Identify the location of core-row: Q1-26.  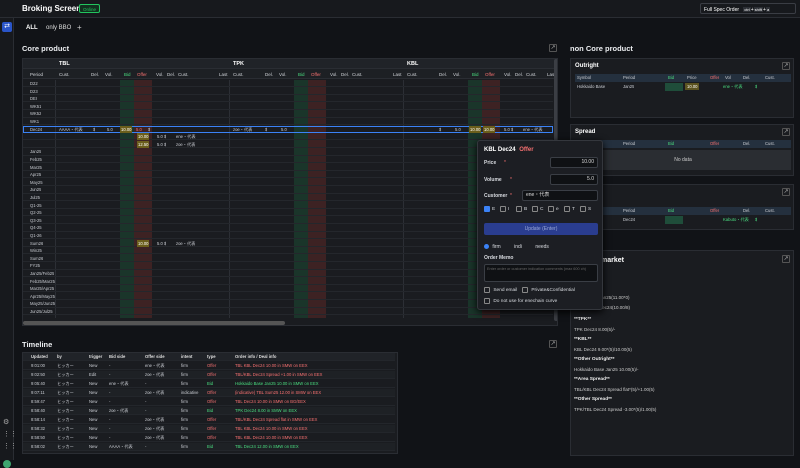
(288, 236).